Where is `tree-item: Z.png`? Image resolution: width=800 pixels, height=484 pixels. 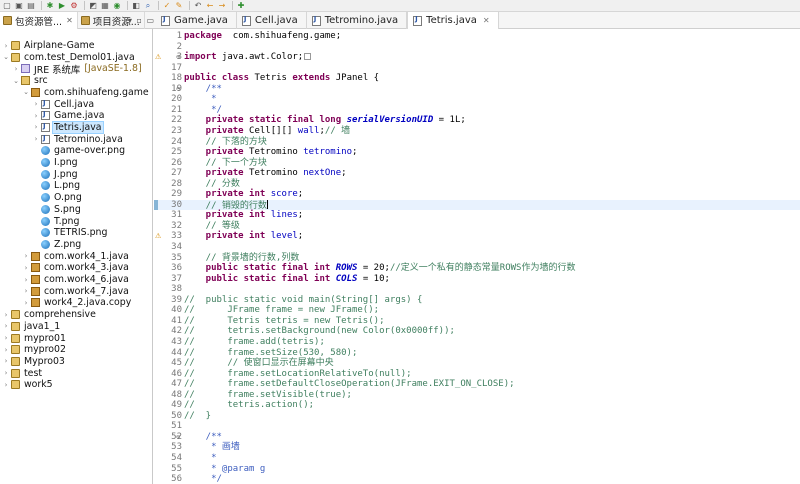
tree-item: Z.png is located at coordinates (57, 244).